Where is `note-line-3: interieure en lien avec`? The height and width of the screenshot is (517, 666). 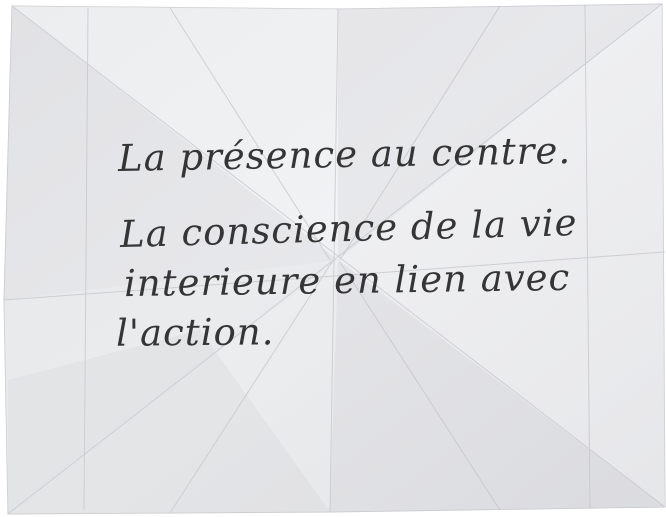 note-line-3: interieure en lien avec is located at coordinates (347, 280).